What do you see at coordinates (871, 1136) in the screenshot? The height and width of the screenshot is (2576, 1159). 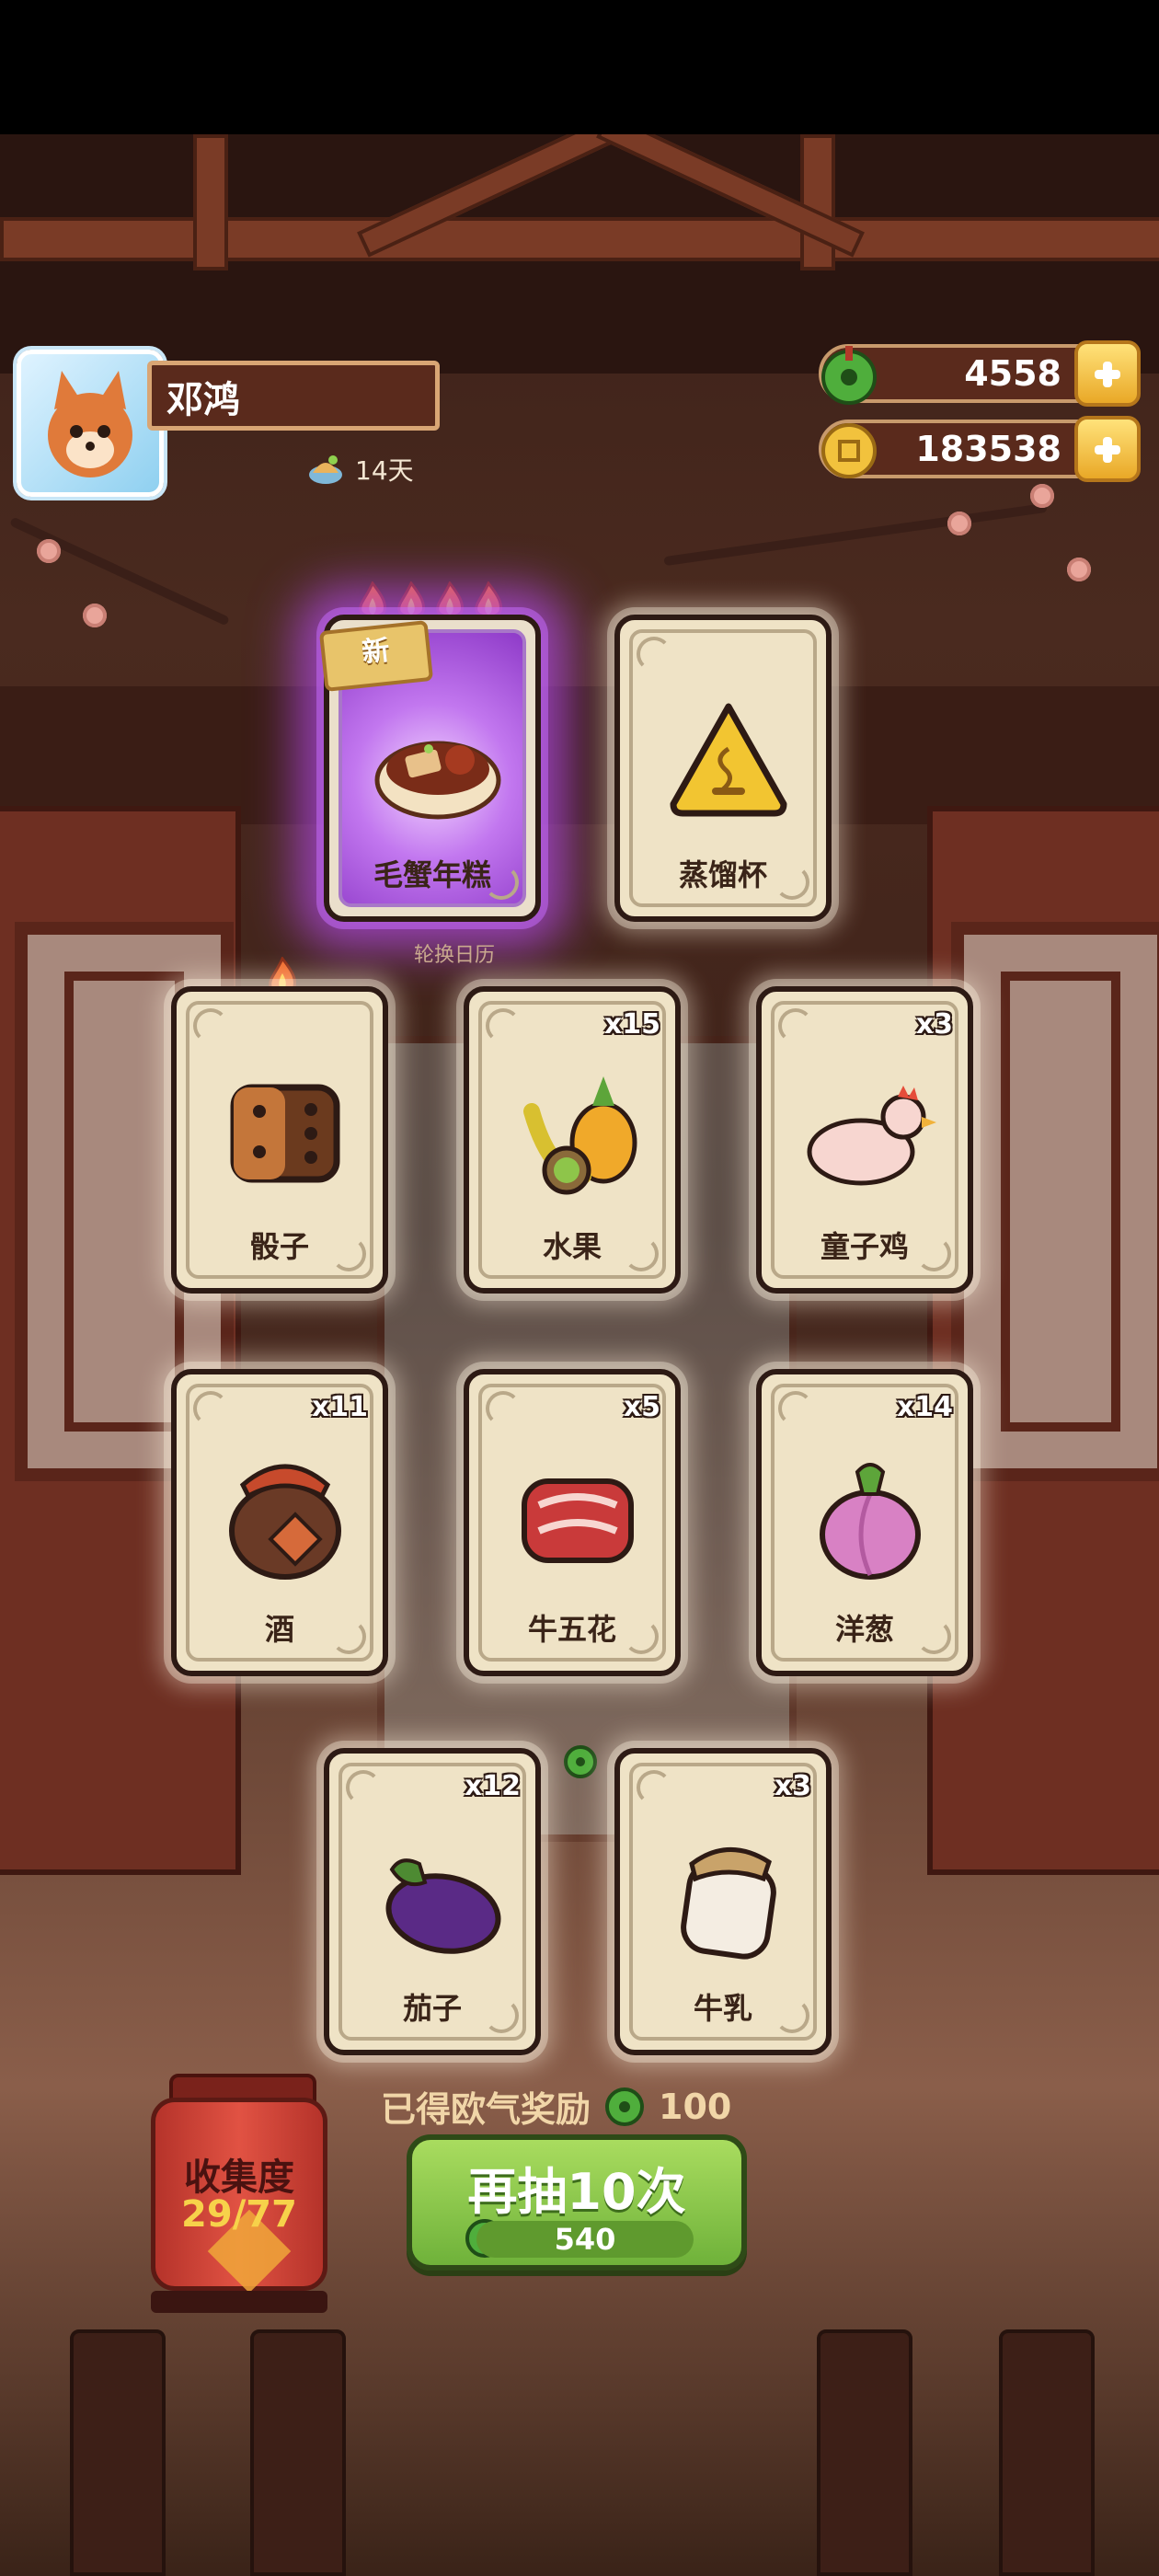 I see `chicken-icon` at bounding box center [871, 1136].